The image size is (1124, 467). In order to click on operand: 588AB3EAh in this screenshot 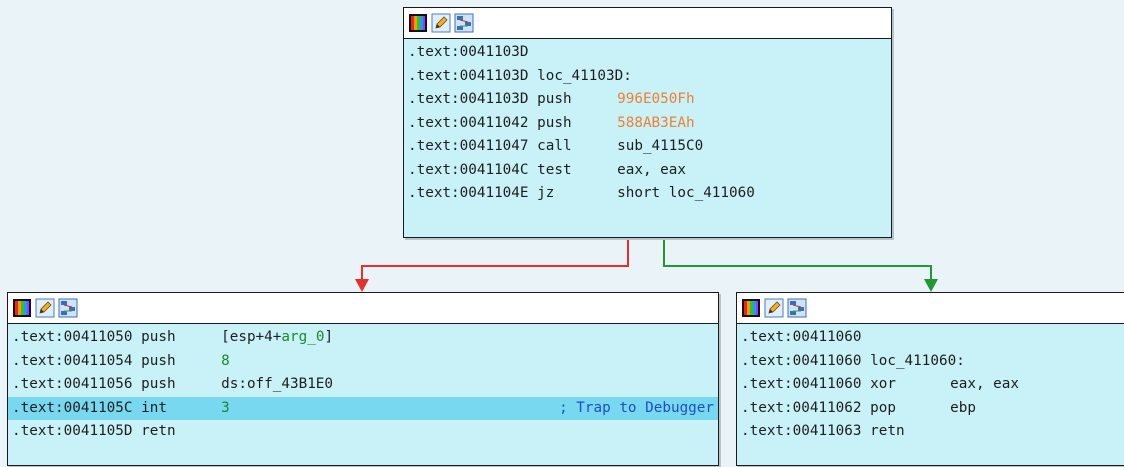, I will do `click(655, 124)`.